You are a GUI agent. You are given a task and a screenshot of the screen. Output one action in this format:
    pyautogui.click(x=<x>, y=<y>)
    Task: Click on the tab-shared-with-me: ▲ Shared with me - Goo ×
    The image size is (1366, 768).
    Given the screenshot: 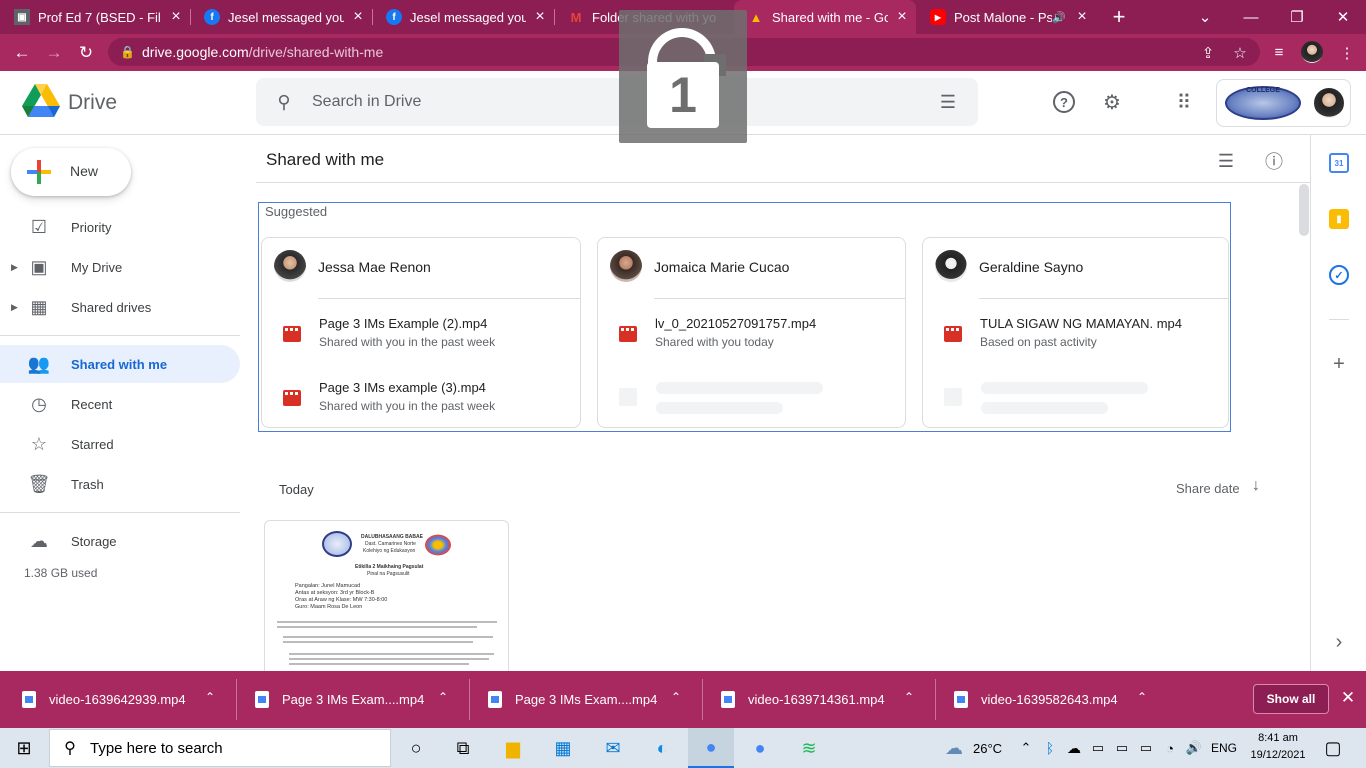 What is the action you would take?
    pyautogui.click(x=825, y=17)
    